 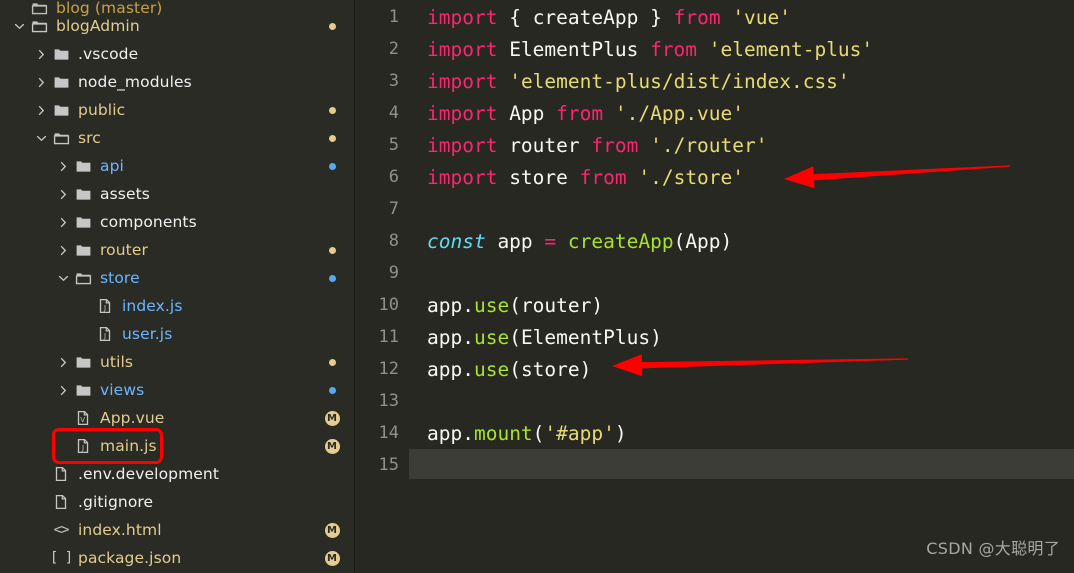 What do you see at coordinates (108, 54) in the screenshot?
I see `tree-item-label: .vscode` at bounding box center [108, 54].